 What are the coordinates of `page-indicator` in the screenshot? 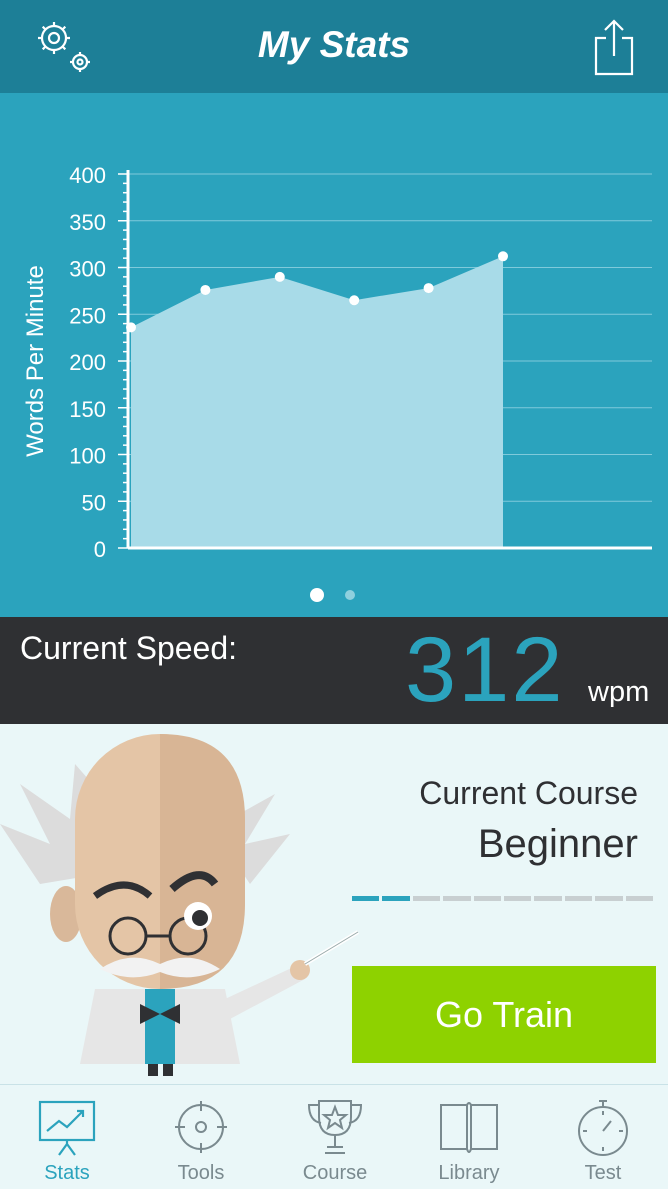 It's located at (334, 595).